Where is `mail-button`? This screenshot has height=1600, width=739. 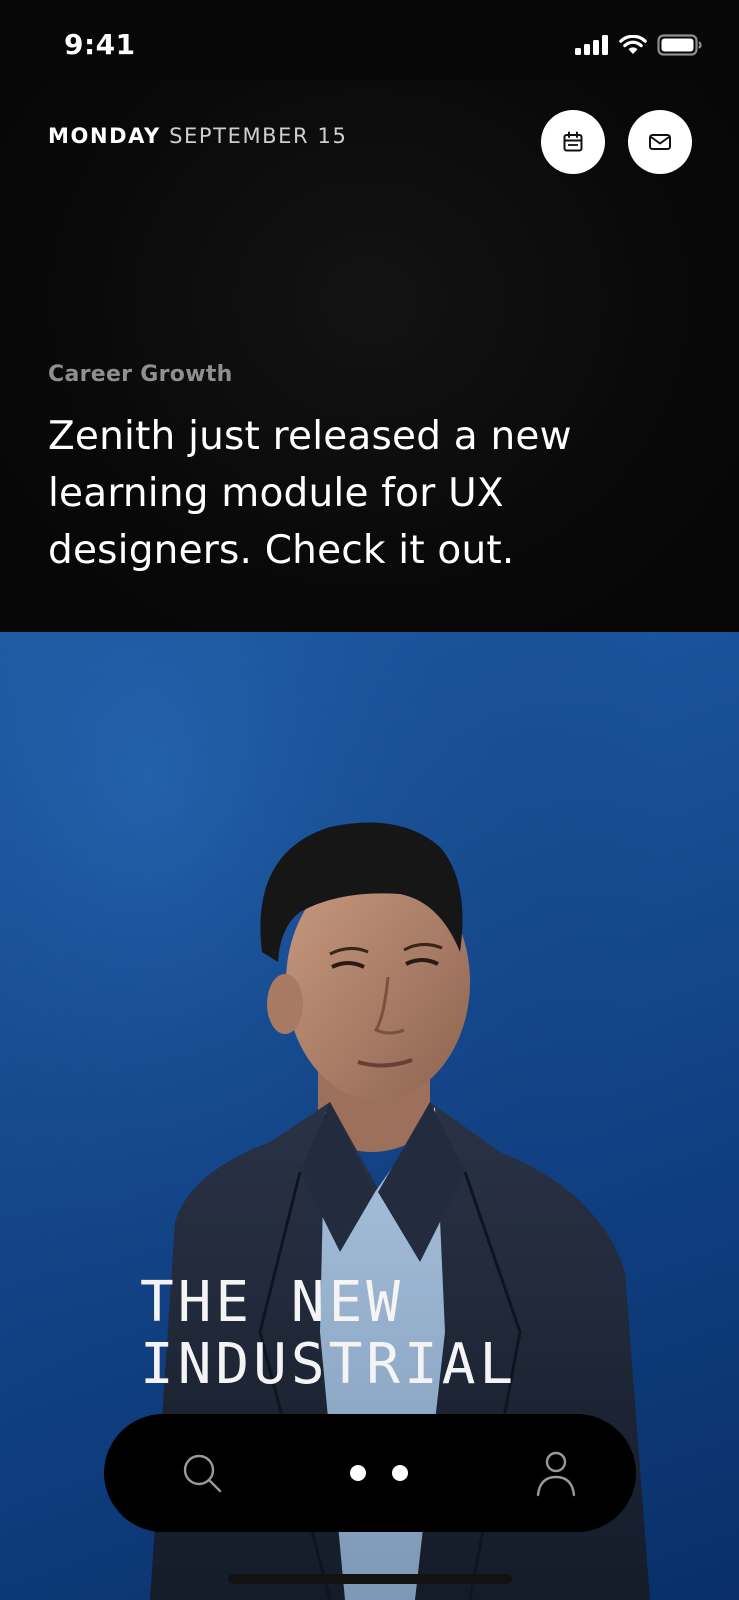
mail-button is located at coordinates (660, 142).